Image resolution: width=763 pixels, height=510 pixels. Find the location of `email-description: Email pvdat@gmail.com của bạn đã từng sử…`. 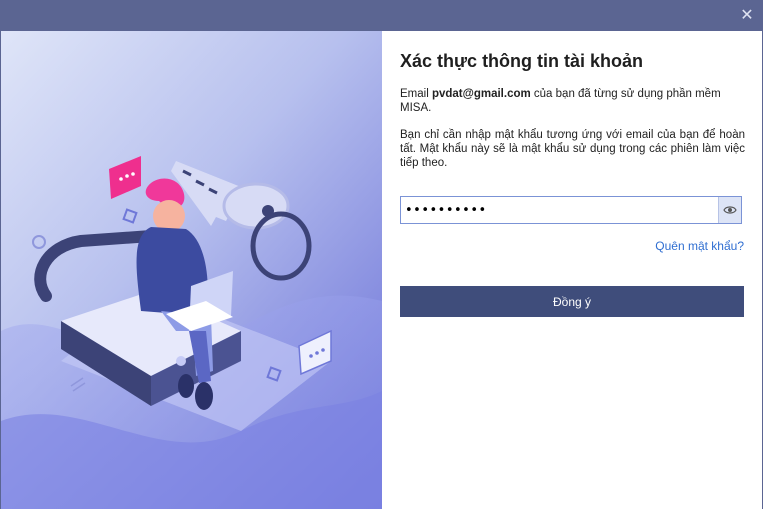

email-description: Email pvdat@gmail.com của bạn đã từng sử… is located at coordinates (572, 101).